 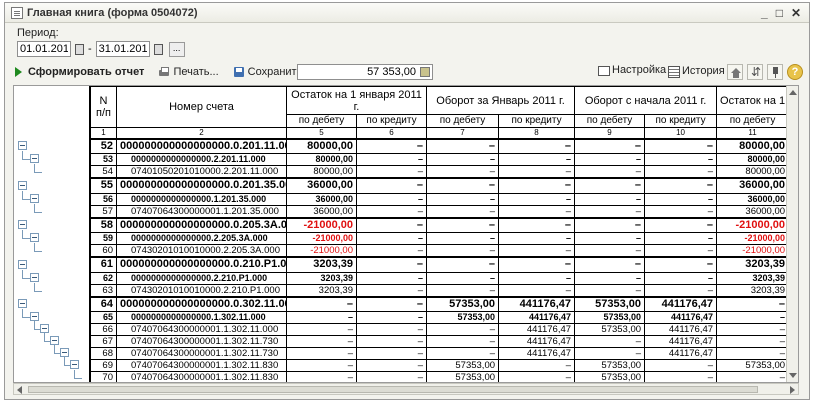 What do you see at coordinates (201, 251) in the screenshot?
I see `account-number: 07430201010010000.2.205.3A.000` at bounding box center [201, 251].